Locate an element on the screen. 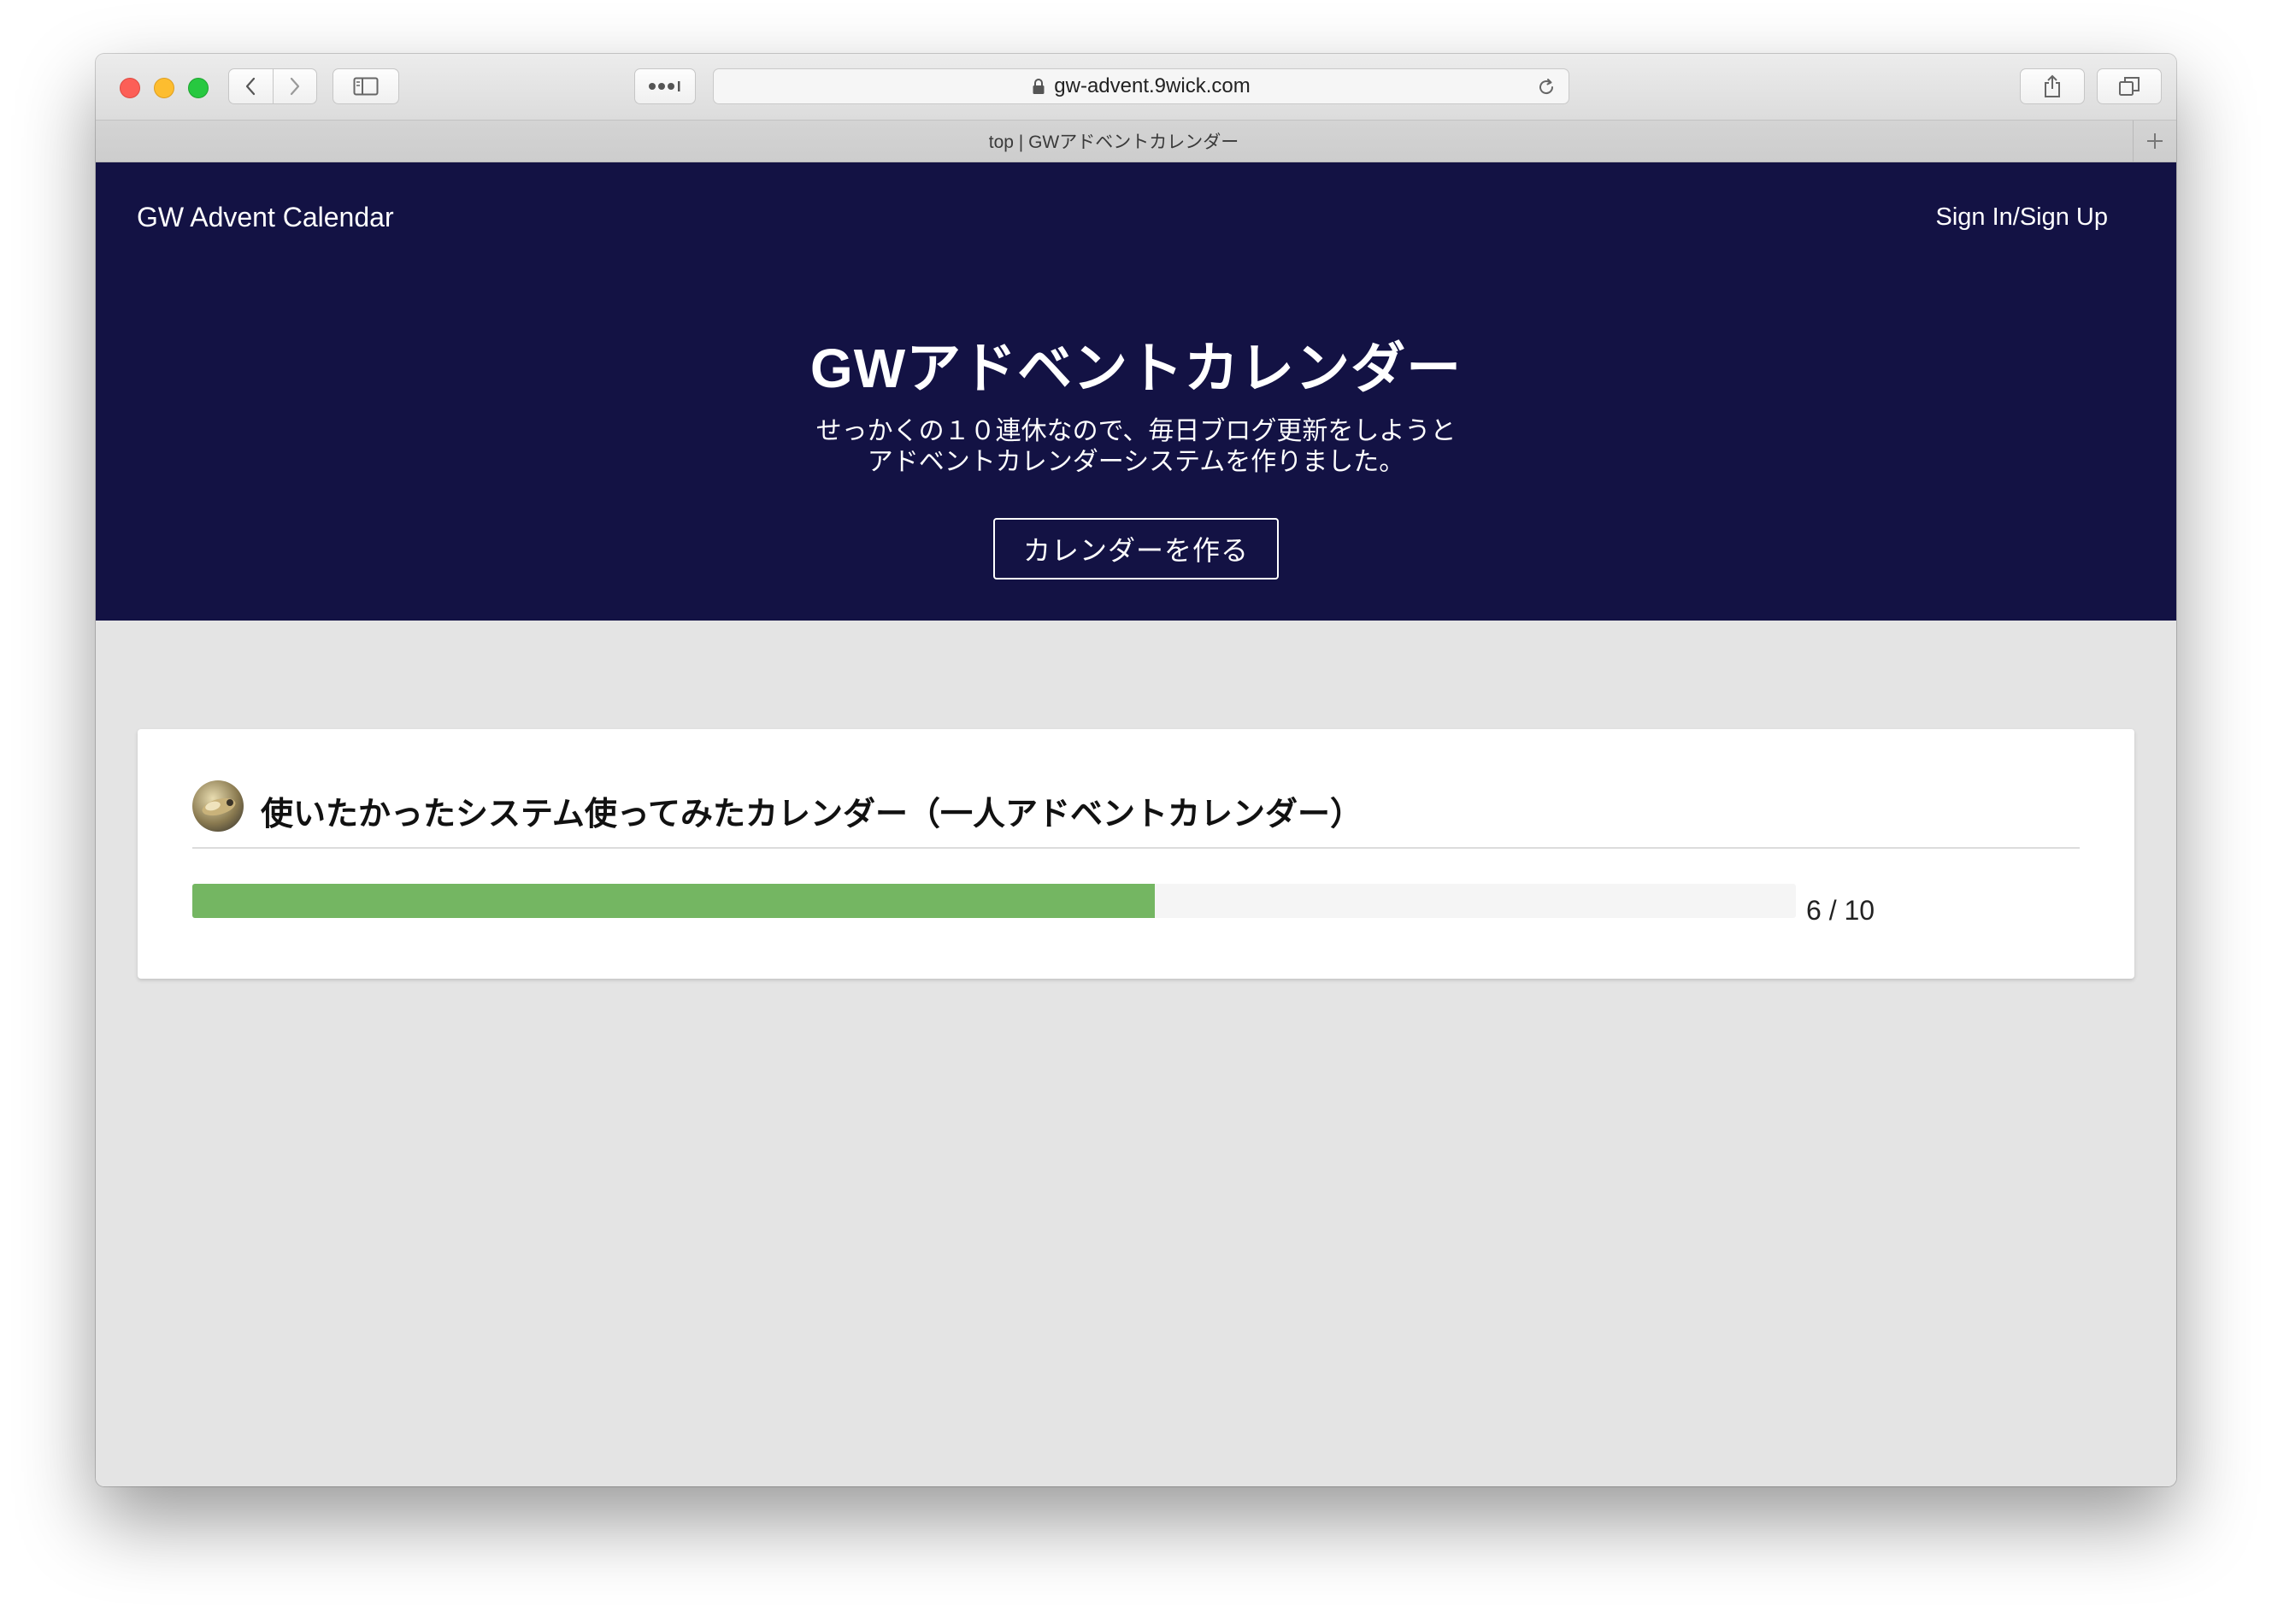 This screenshot has width=2272, height=1624. forward-button is located at coordinates (294, 86).